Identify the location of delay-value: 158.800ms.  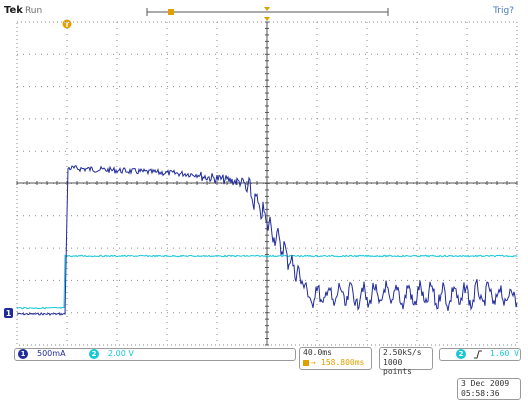
(343, 362).